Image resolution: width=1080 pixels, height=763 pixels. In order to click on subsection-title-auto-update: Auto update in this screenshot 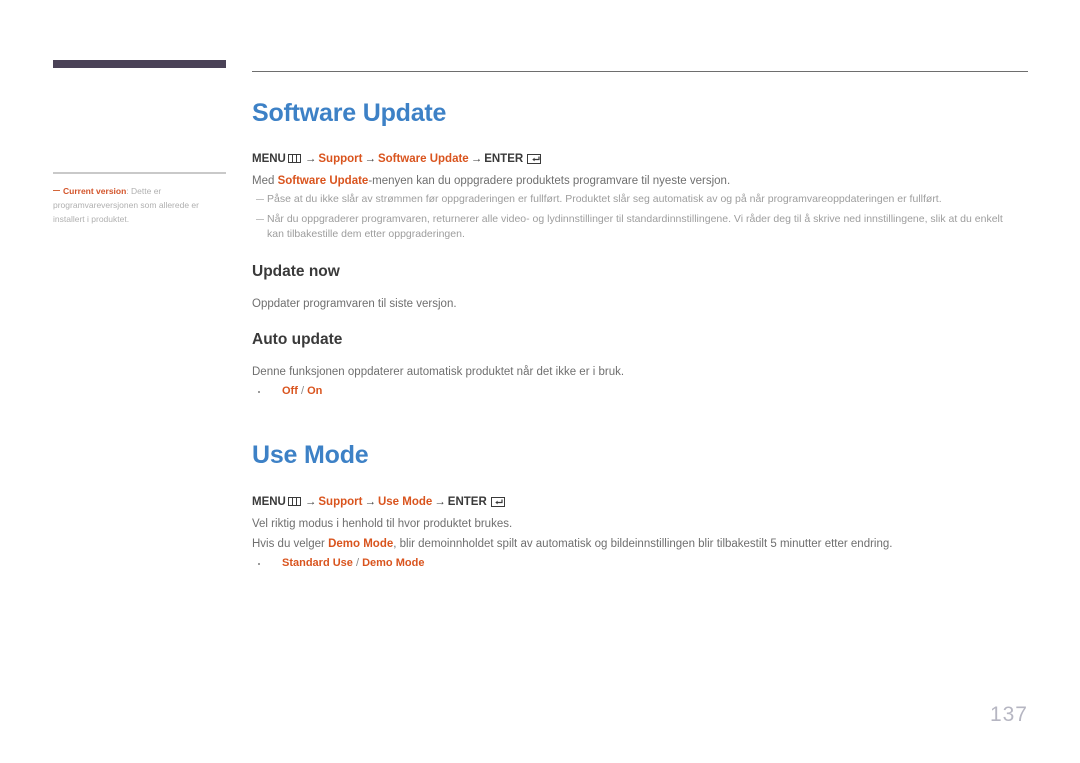, I will do `click(297, 339)`.